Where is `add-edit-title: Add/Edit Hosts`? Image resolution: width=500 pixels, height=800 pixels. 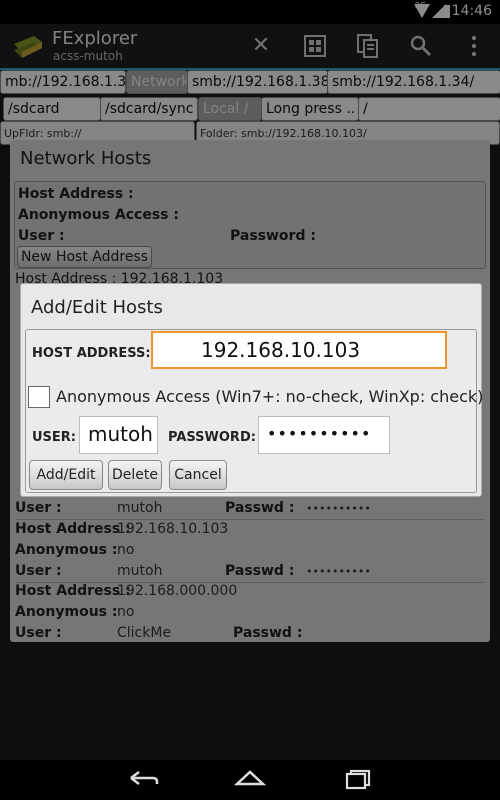
add-edit-title: Add/Edit Hosts is located at coordinates (97, 307).